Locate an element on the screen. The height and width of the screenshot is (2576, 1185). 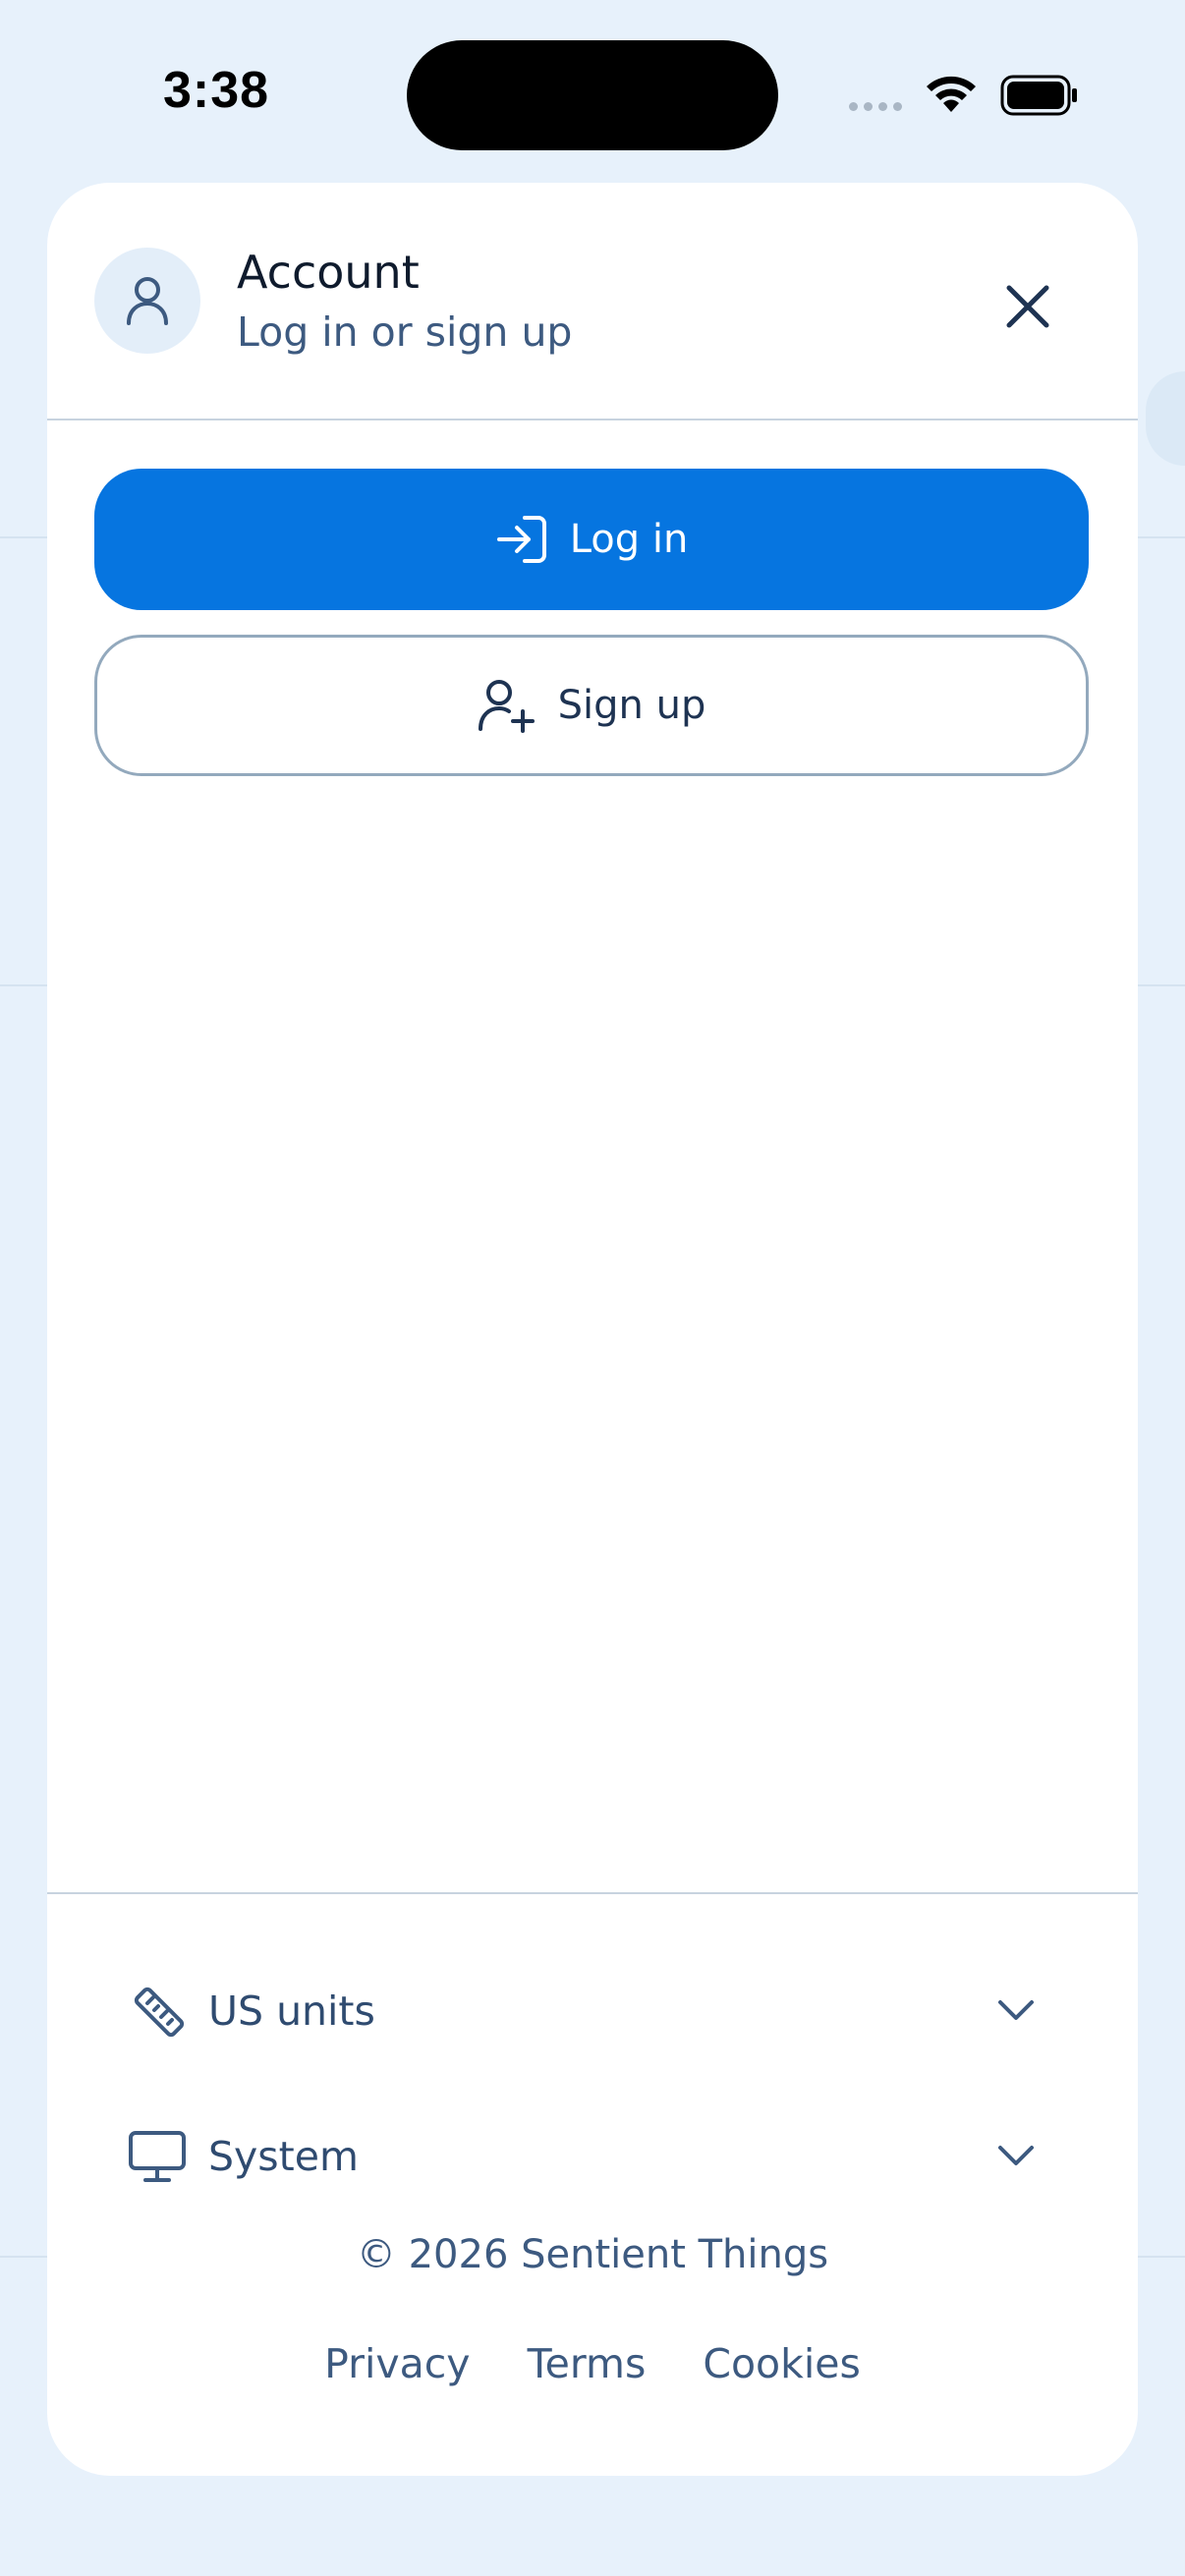
avatar is located at coordinates (147, 301).